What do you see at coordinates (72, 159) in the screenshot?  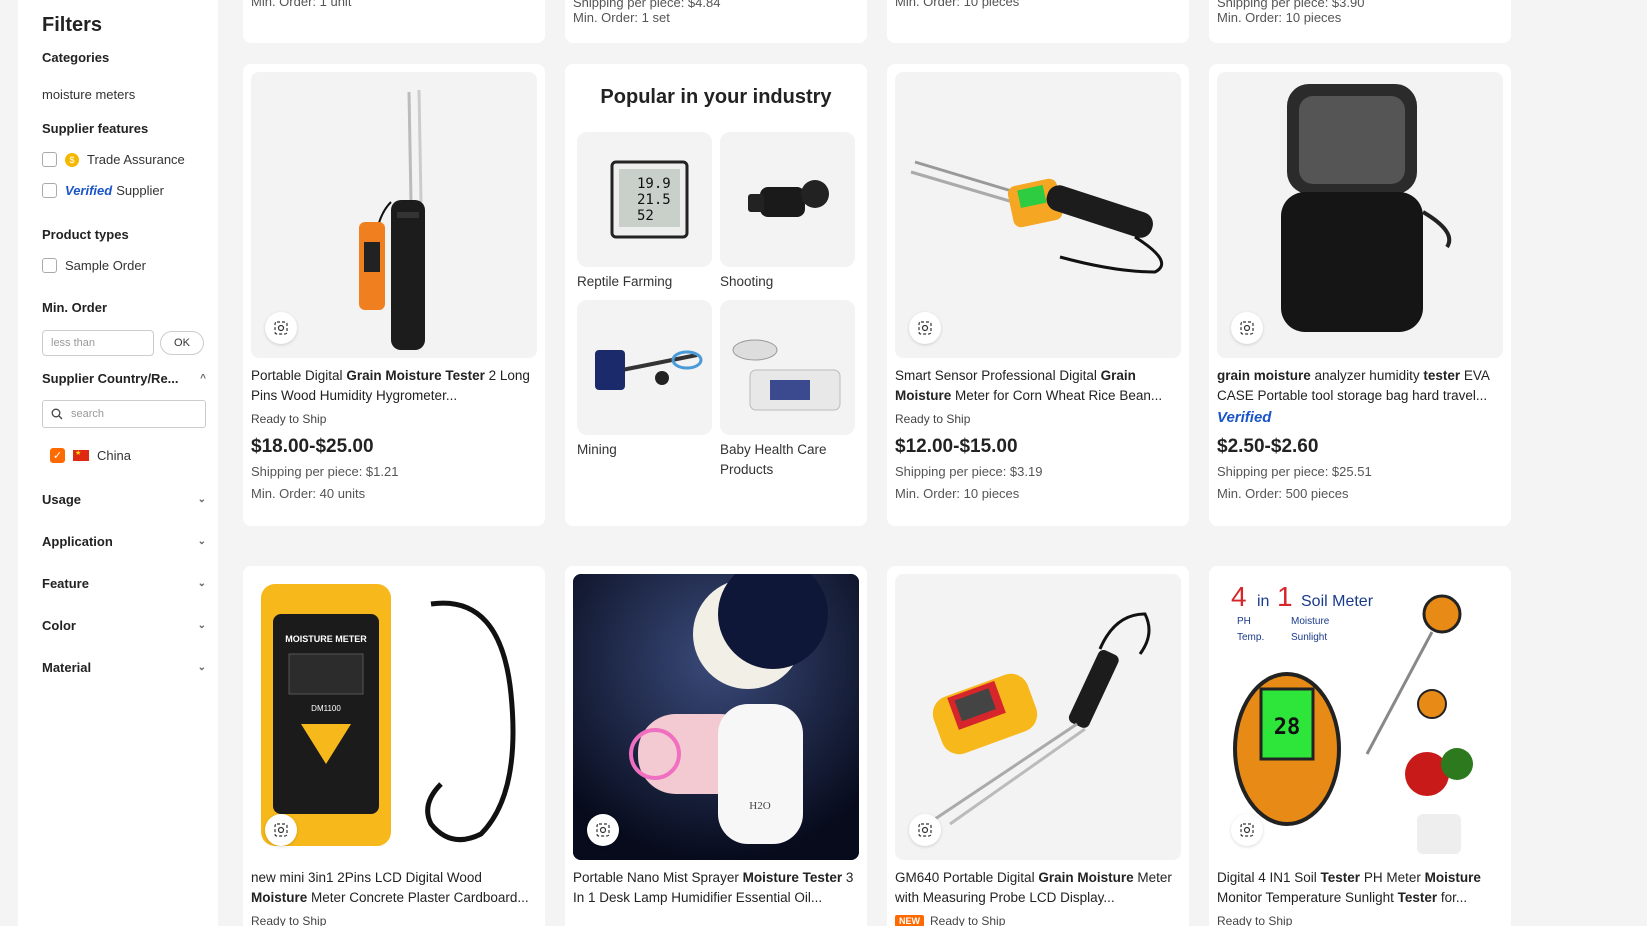 I see `trade-assurance-icon: $` at bounding box center [72, 159].